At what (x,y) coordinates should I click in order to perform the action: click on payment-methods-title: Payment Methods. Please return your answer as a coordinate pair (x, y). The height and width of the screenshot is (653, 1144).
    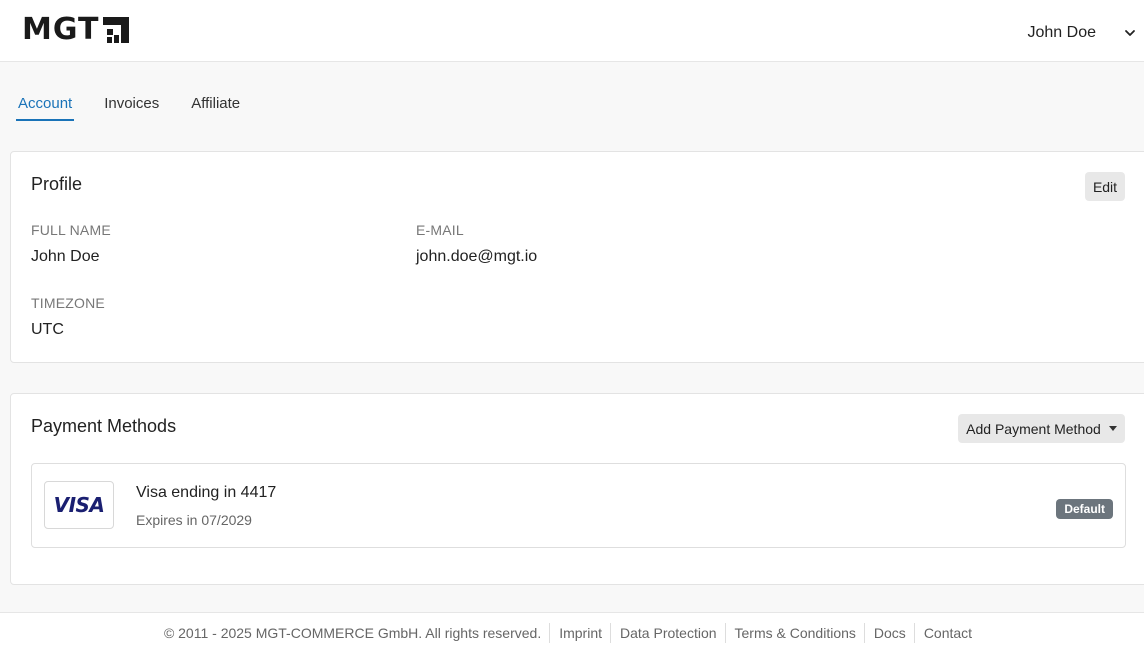
    Looking at the image, I should click on (104, 426).